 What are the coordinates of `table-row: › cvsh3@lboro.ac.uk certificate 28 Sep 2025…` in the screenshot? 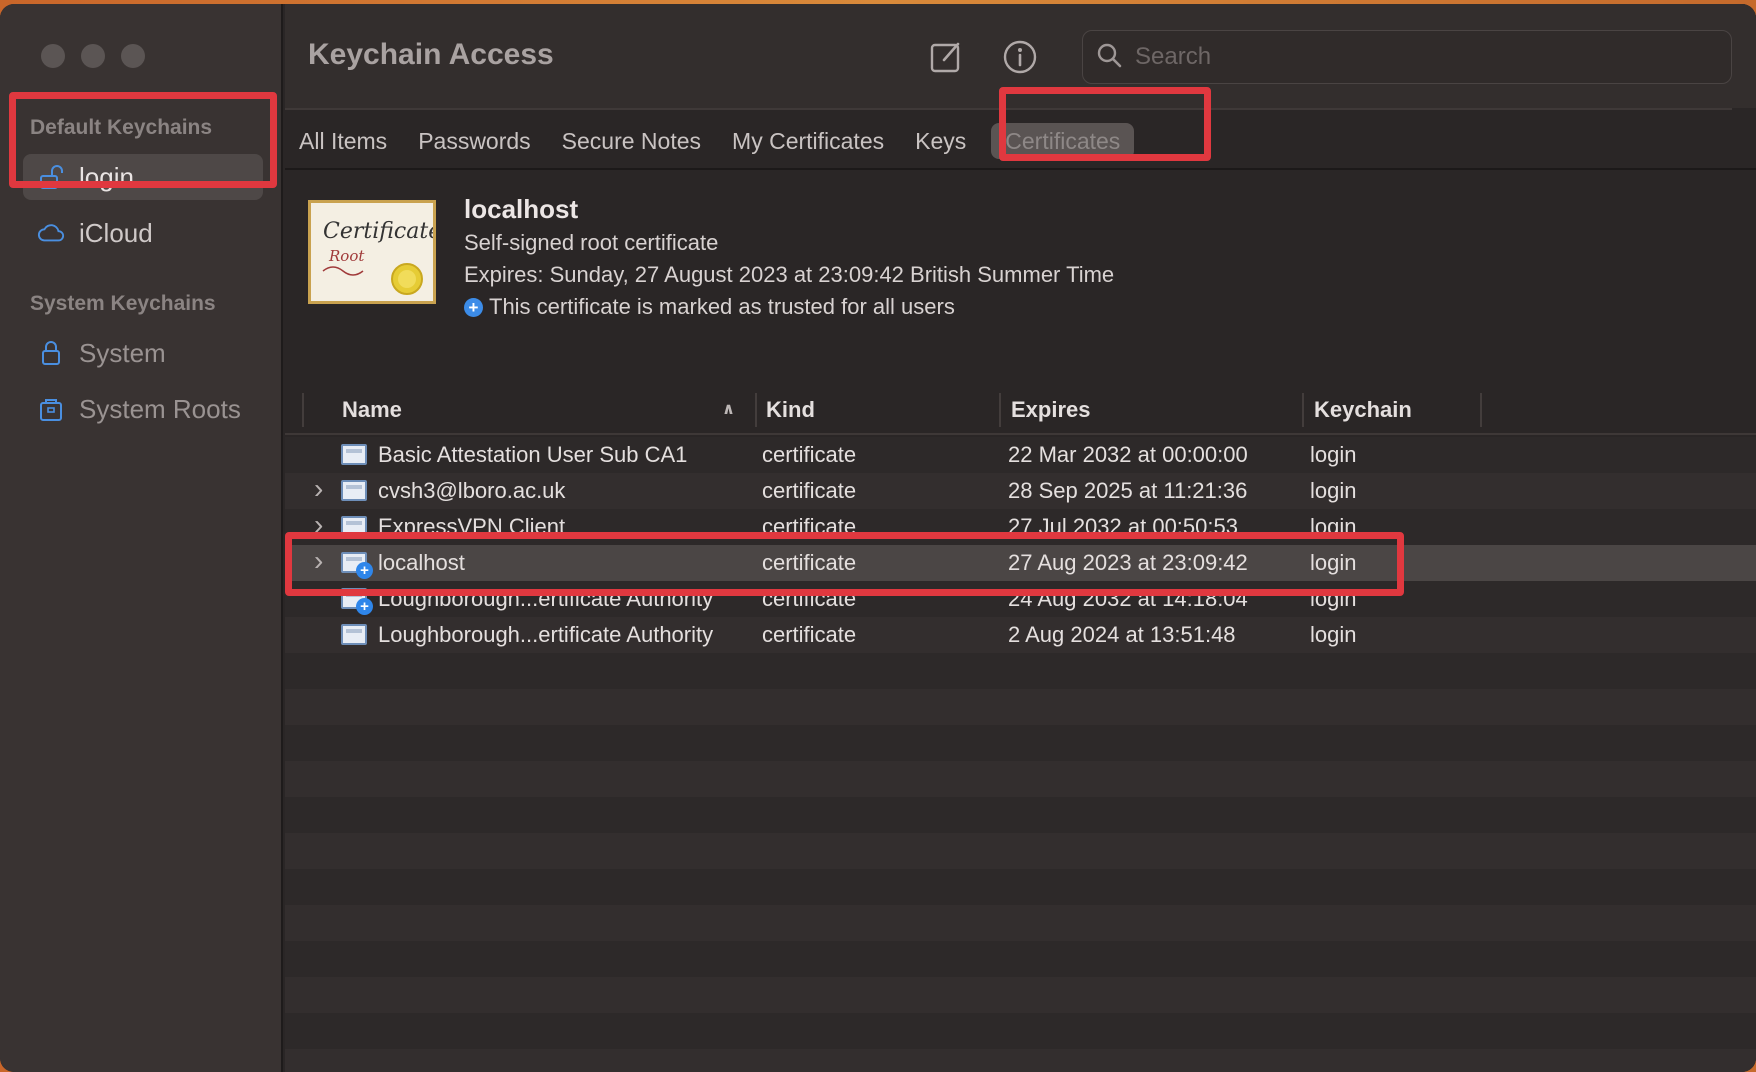 It's located at (1020, 491).